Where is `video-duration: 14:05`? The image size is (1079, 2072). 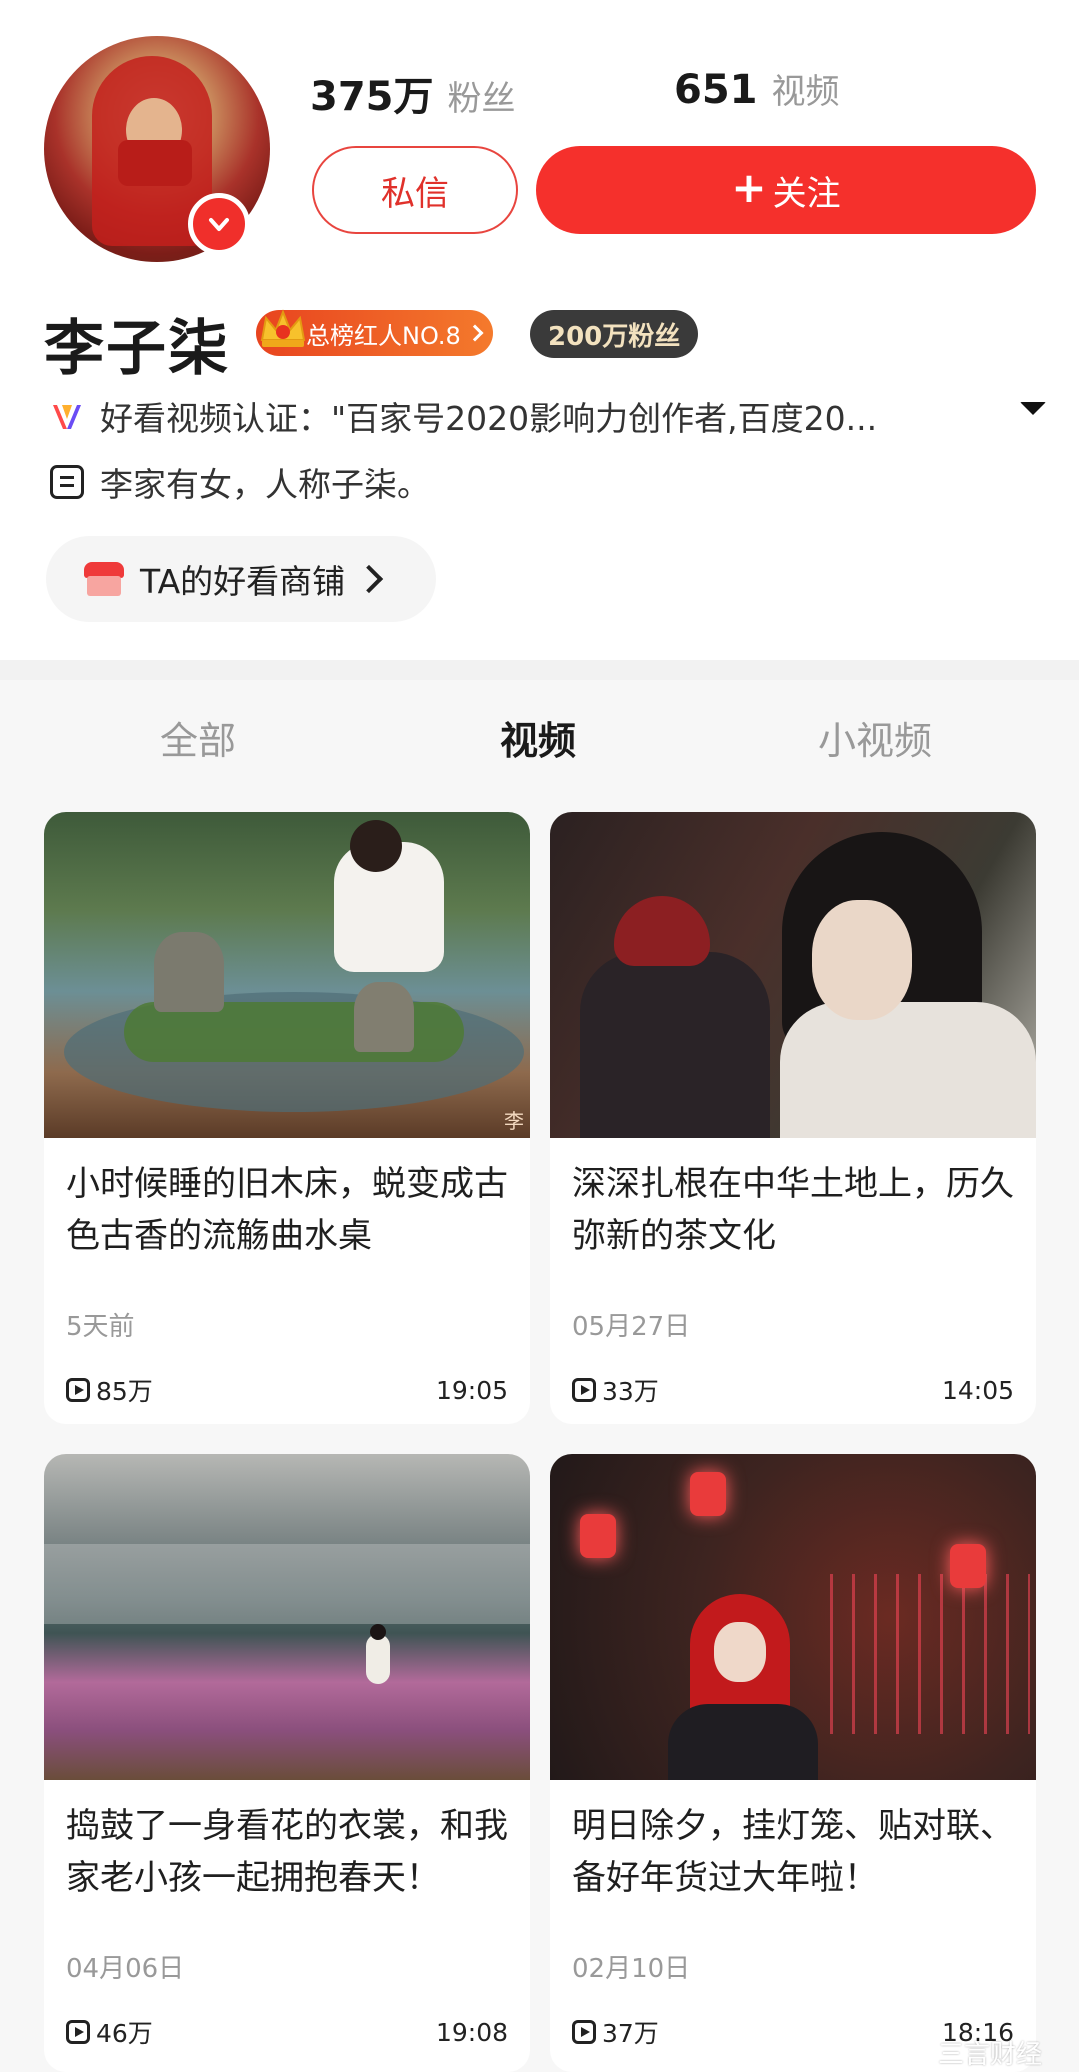 video-duration: 14:05 is located at coordinates (977, 1390).